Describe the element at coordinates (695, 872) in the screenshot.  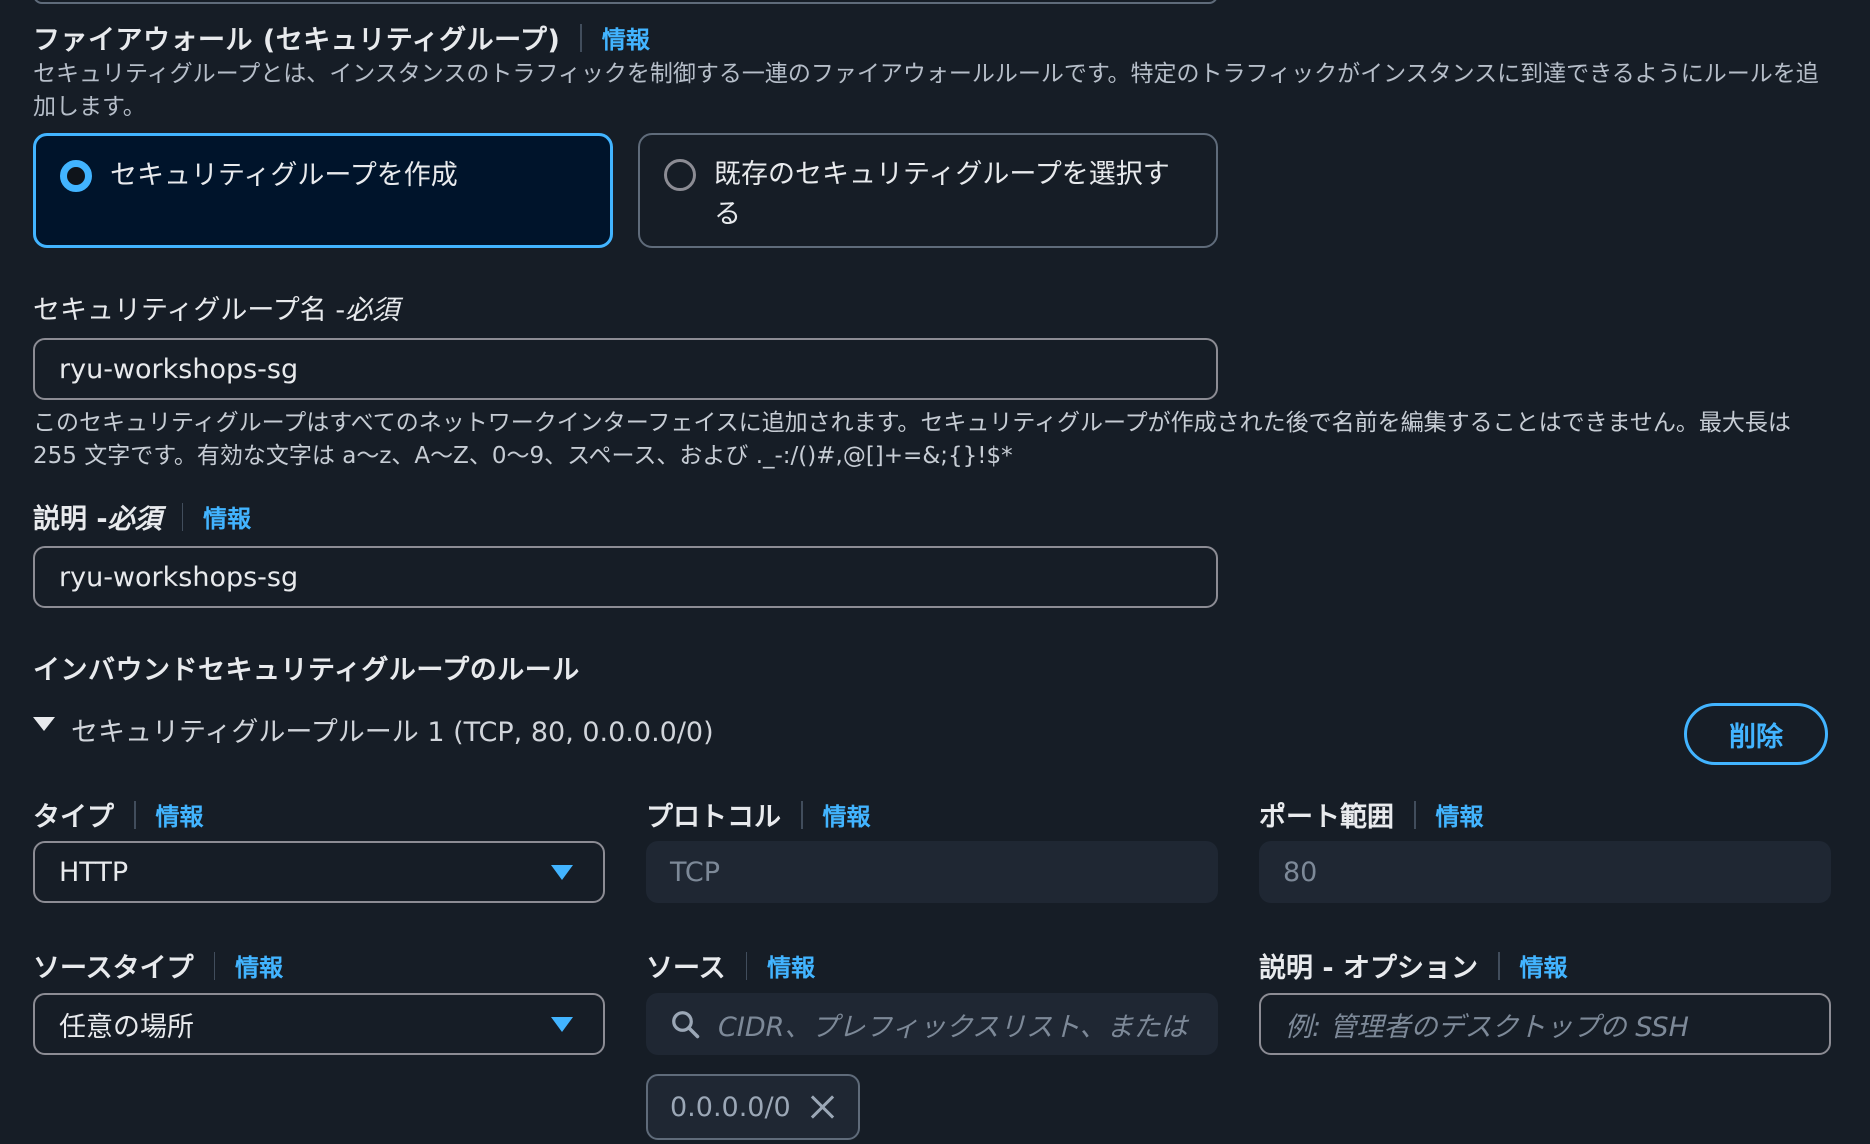
I see `protocol-value: TCP` at that location.